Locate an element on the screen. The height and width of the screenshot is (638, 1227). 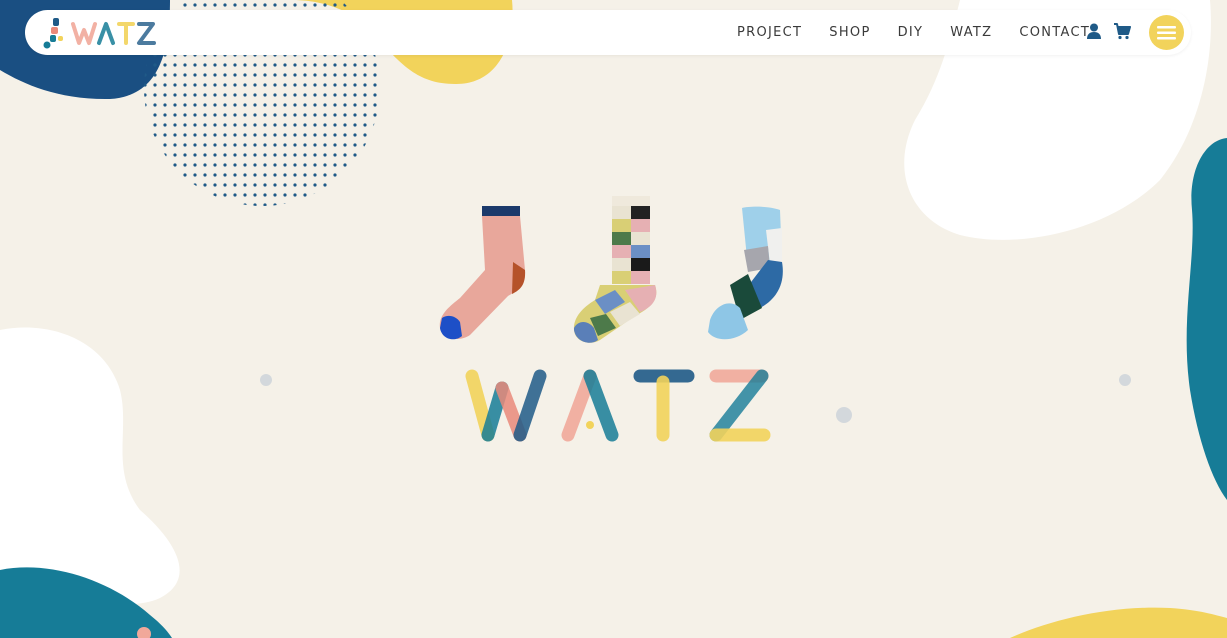
nav-shop: SHOP is located at coordinates (849, 32).